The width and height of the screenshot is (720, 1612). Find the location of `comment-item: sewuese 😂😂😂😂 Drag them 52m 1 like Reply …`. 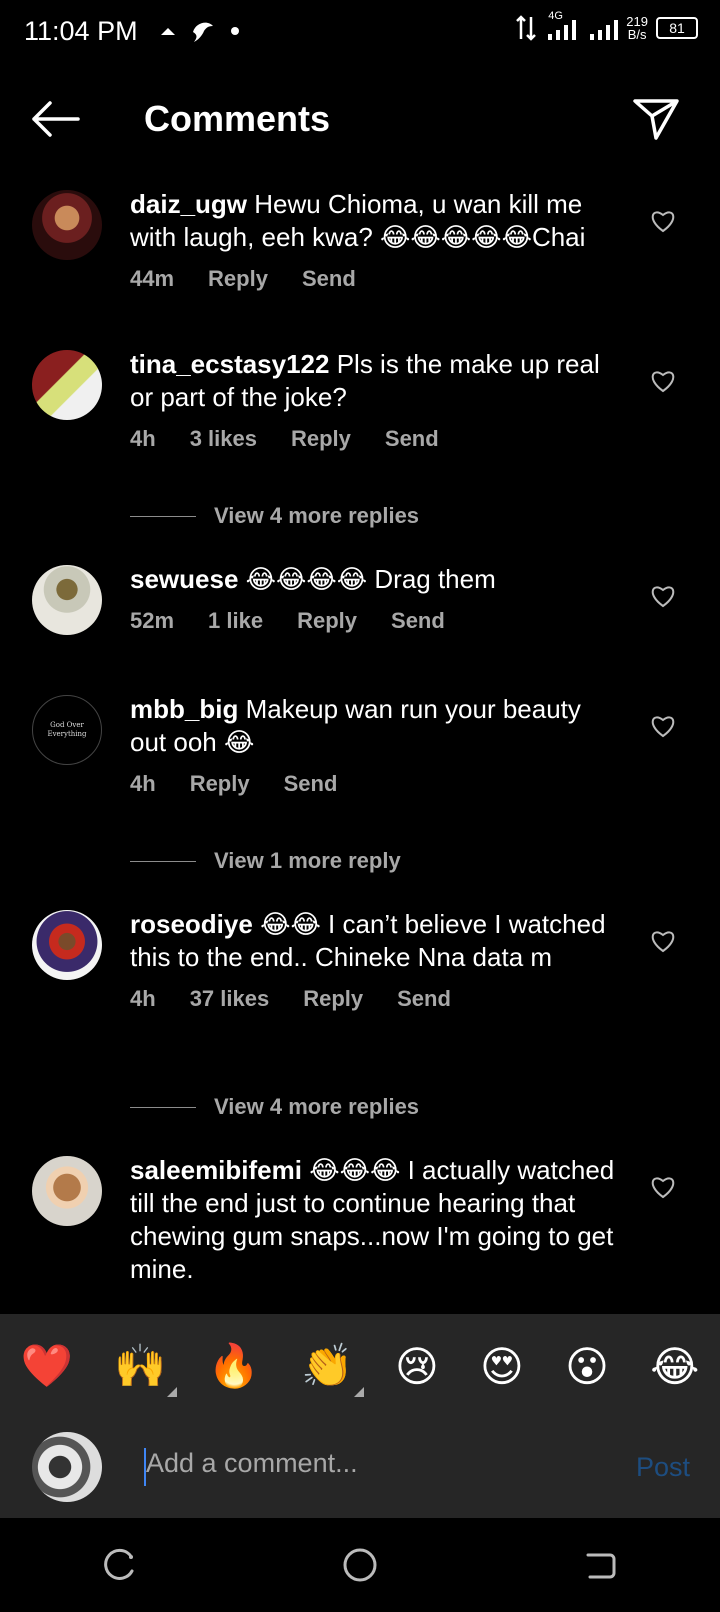

comment-item: sewuese 😂😂😂😂 Drag them 52m 1 like Reply … is located at coordinates (360, 616).